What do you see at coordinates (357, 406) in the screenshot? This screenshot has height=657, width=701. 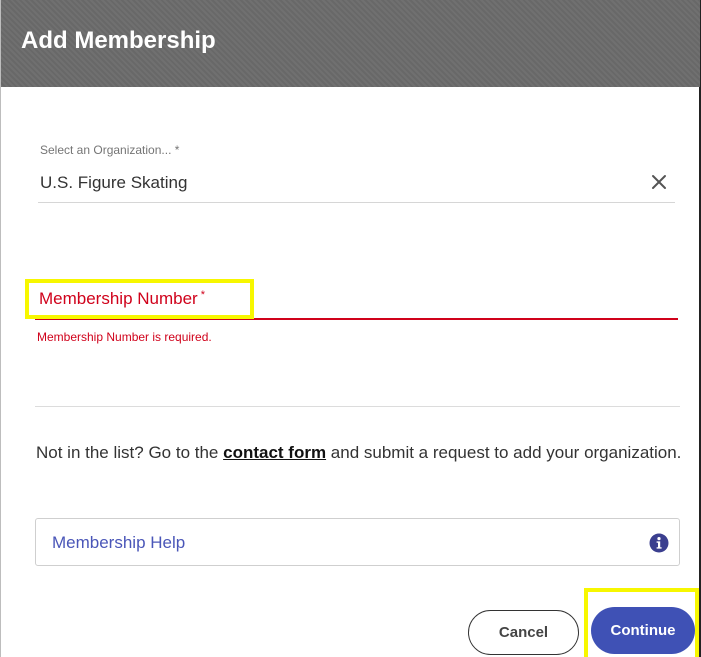 I see `divider` at bounding box center [357, 406].